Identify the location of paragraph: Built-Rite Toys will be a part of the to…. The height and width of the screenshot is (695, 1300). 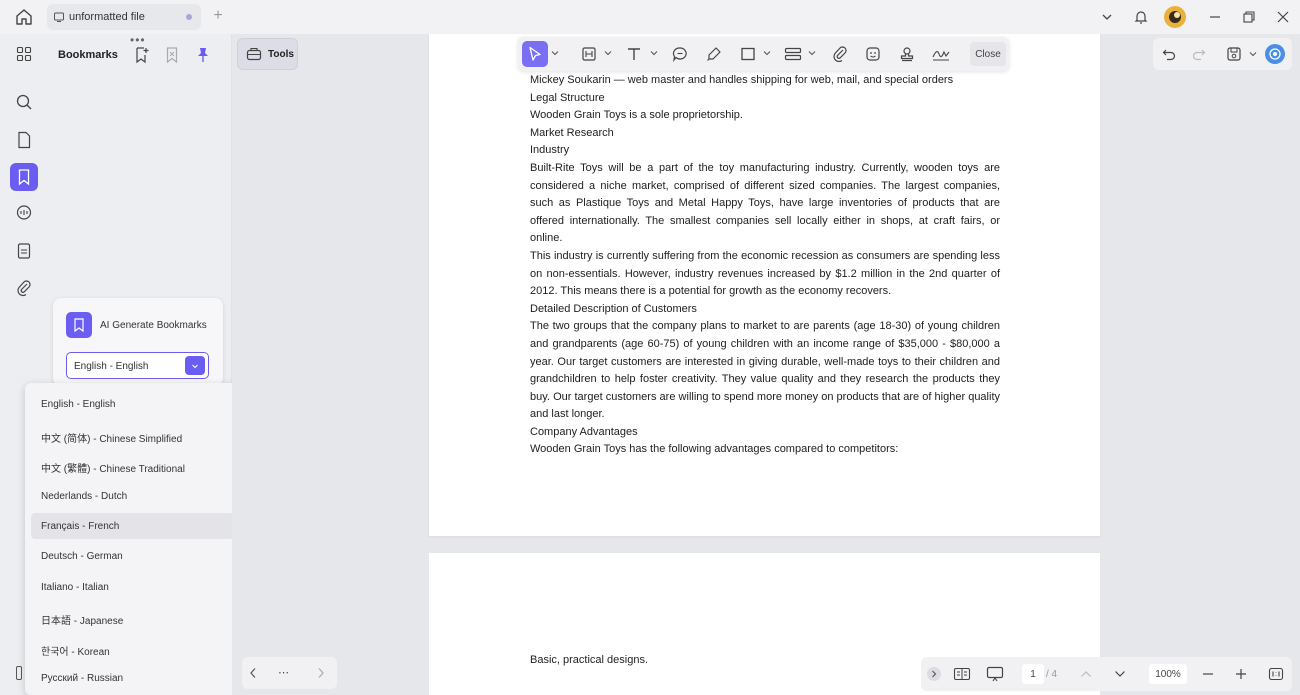
(765, 203).